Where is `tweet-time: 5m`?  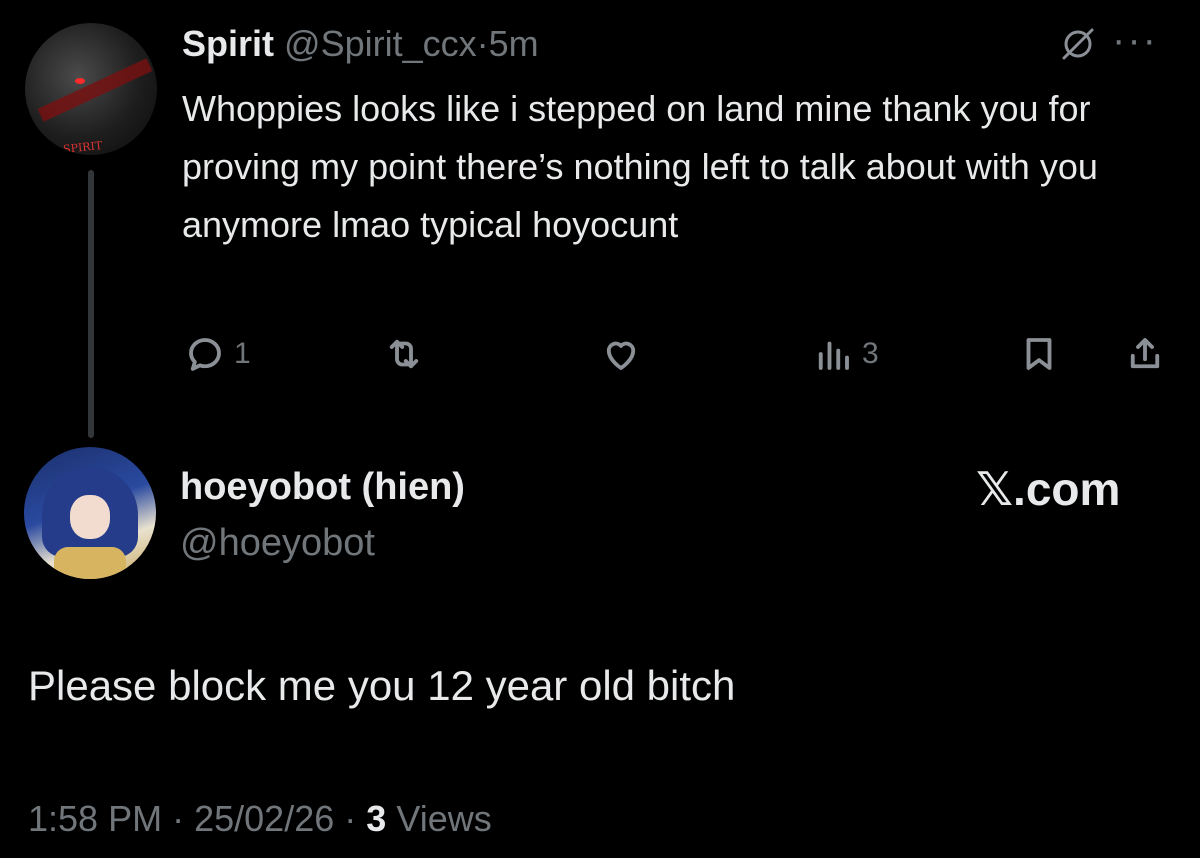 tweet-time: 5m is located at coordinates (514, 43).